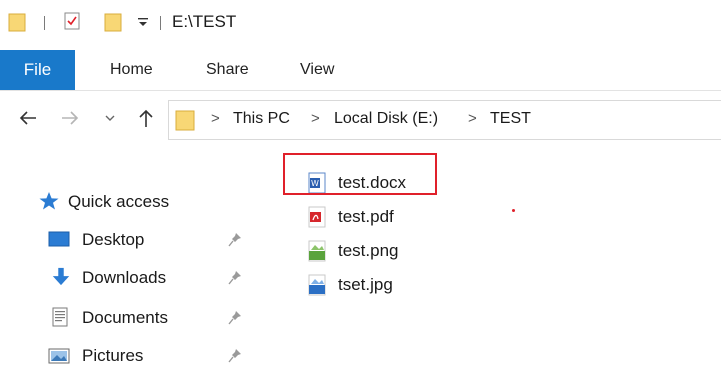 This screenshot has width=721, height=374. What do you see at coordinates (227, 70) in the screenshot?
I see `tab-share: Share` at bounding box center [227, 70].